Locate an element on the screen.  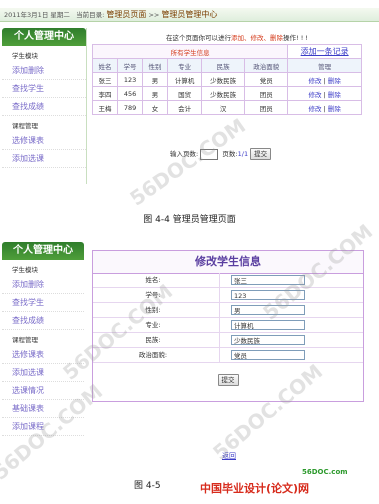
cell-major: 会计 is located at coordinates (185, 107).